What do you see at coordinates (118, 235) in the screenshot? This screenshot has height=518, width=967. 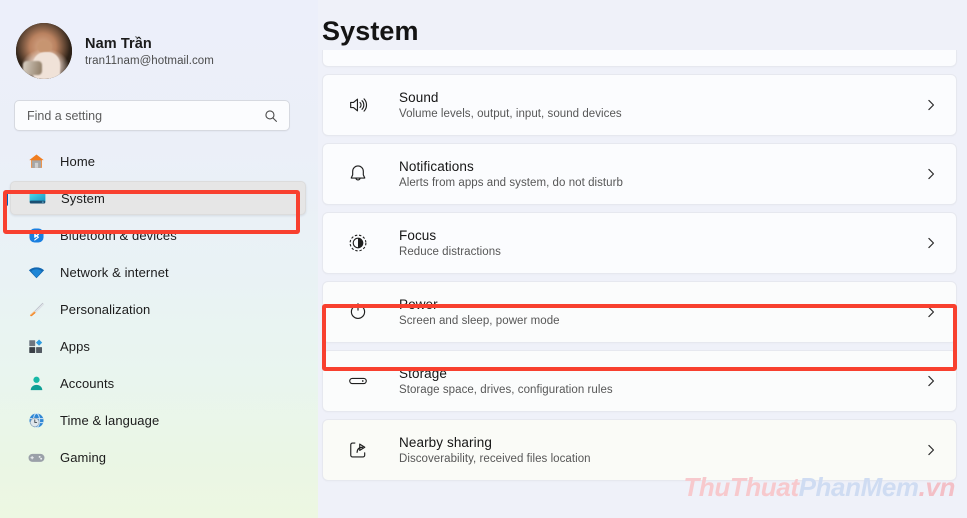 I see `sidebar-item-label: Bluetooth & devices` at bounding box center [118, 235].